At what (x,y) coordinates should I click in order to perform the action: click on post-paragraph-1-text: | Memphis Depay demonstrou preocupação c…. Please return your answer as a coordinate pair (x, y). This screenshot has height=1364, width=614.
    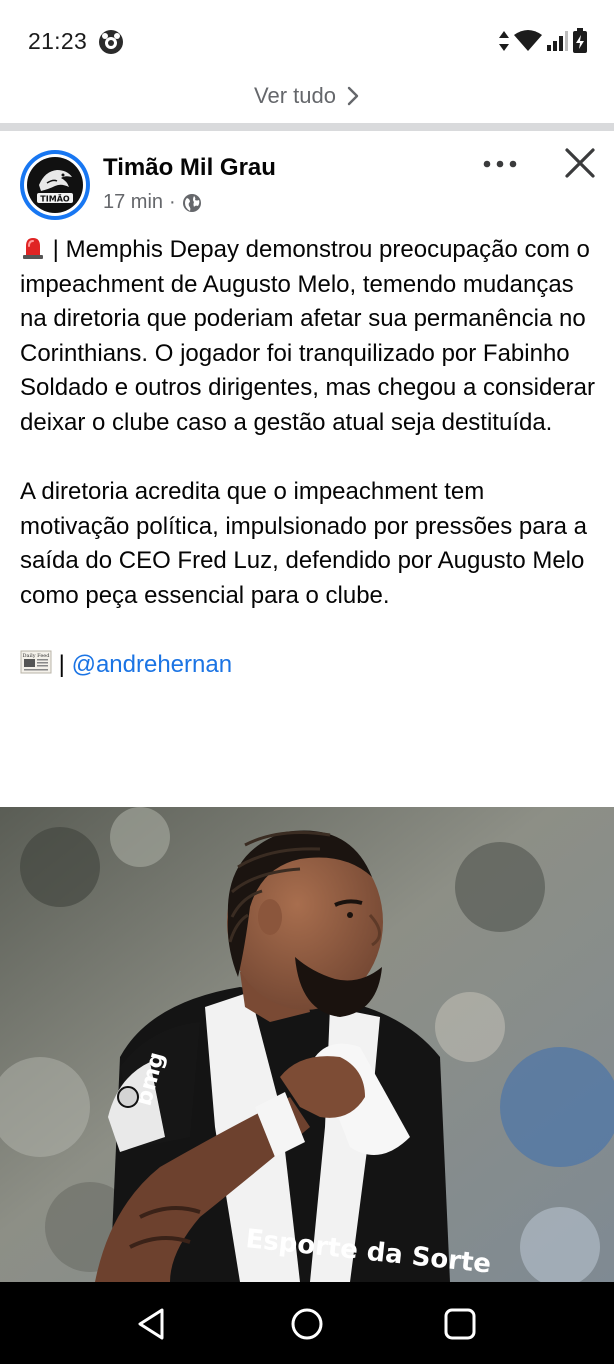
    Looking at the image, I should click on (308, 336).